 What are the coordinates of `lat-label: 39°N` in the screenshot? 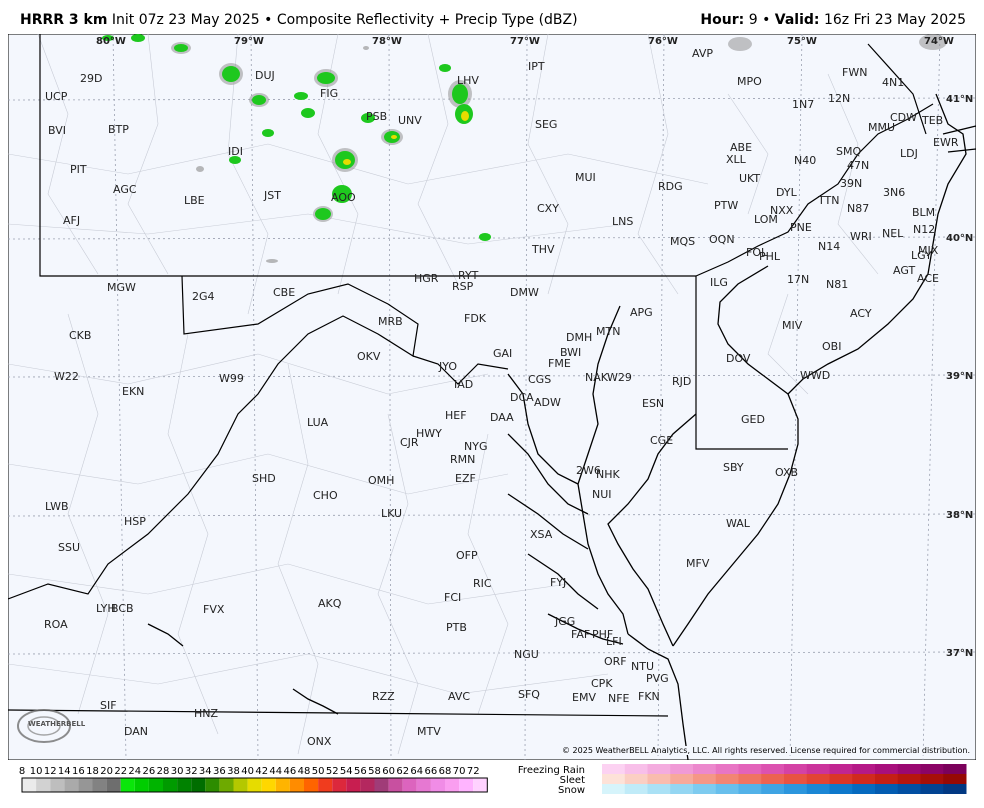 It's located at (959, 376).